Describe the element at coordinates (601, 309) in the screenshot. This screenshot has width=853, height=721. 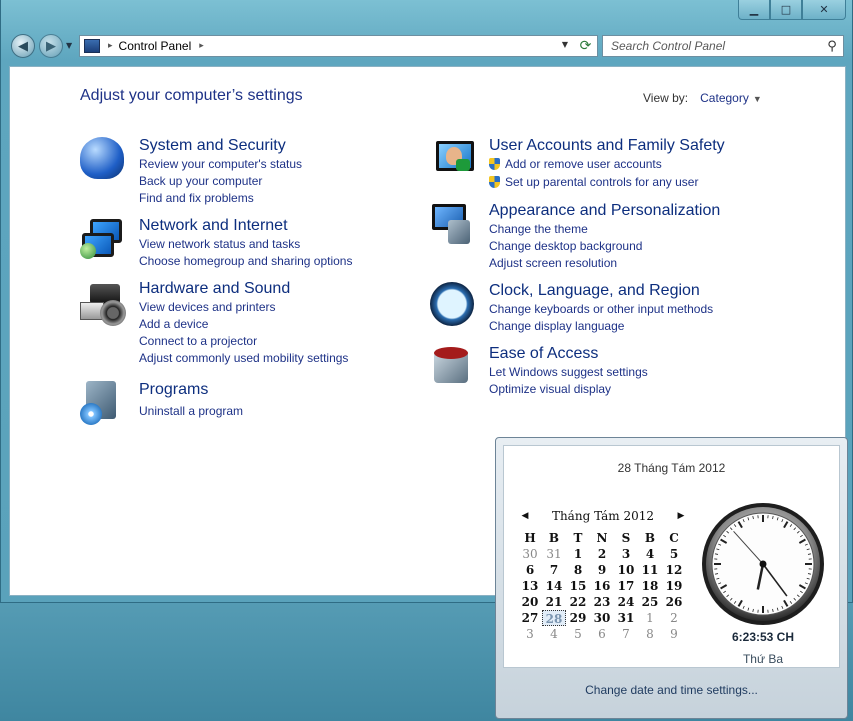
I see `link-keyboards: Change keyboards or other input methods` at that location.